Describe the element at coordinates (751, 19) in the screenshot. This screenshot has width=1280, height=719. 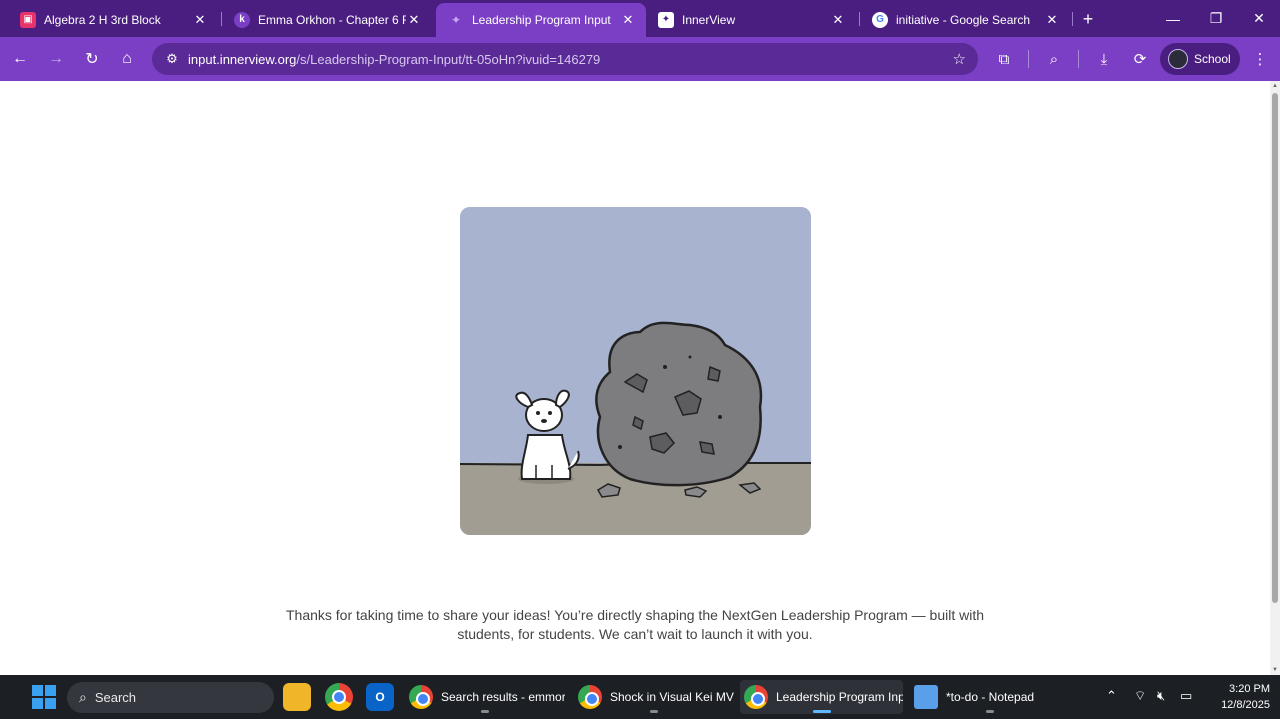
I see `tab-innerview: ✦ InnerView ✕` at that location.